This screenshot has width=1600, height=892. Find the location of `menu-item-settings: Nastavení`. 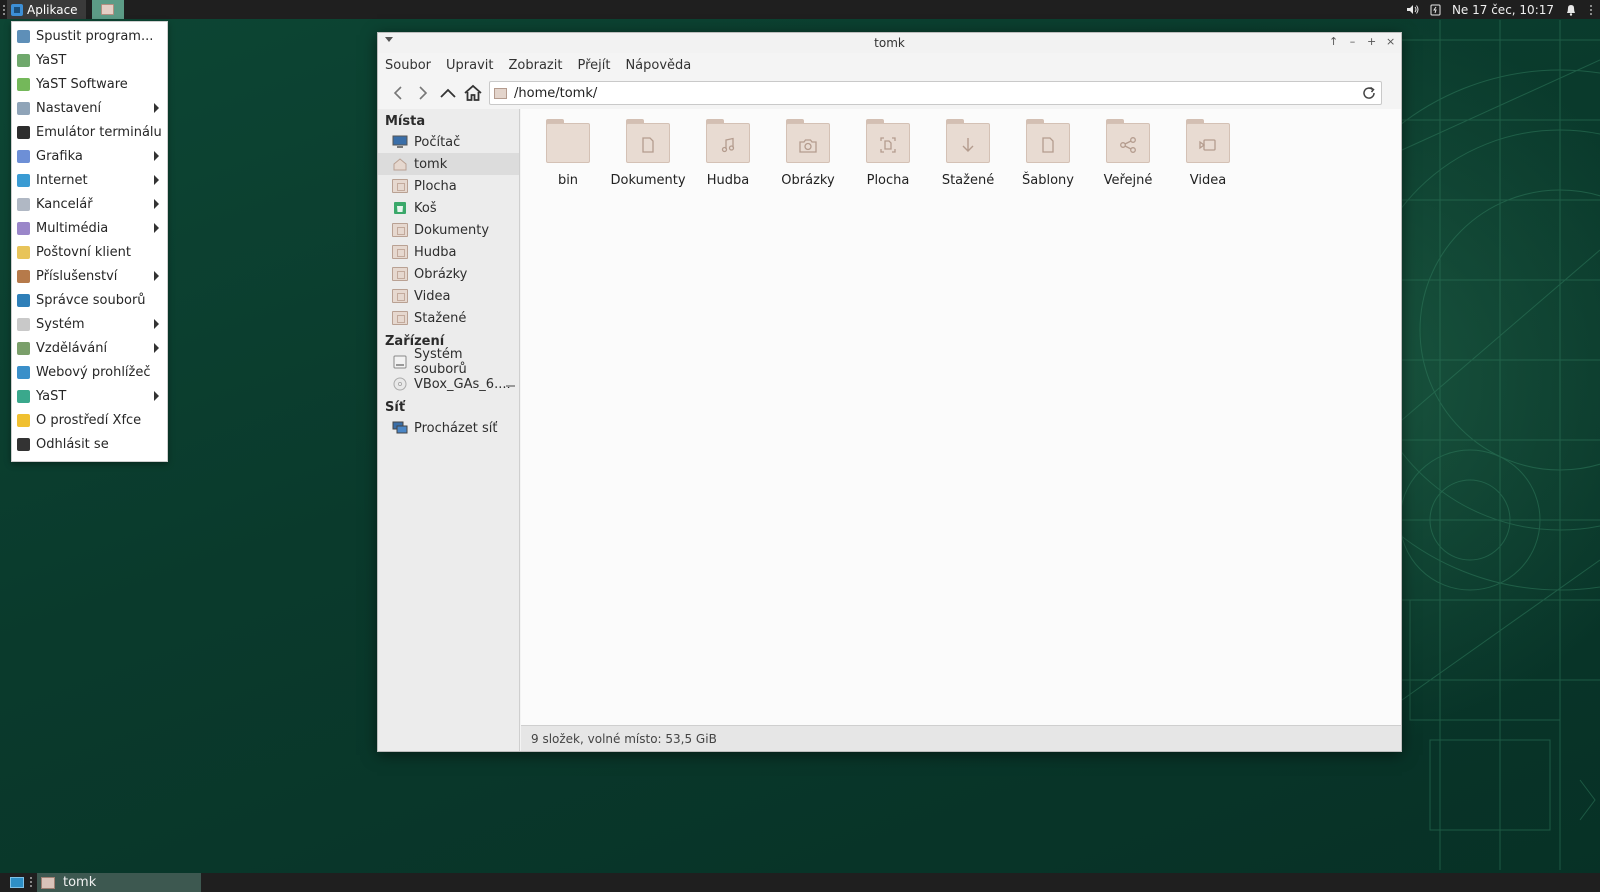

menu-item-settings: Nastavení is located at coordinates (89, 108).